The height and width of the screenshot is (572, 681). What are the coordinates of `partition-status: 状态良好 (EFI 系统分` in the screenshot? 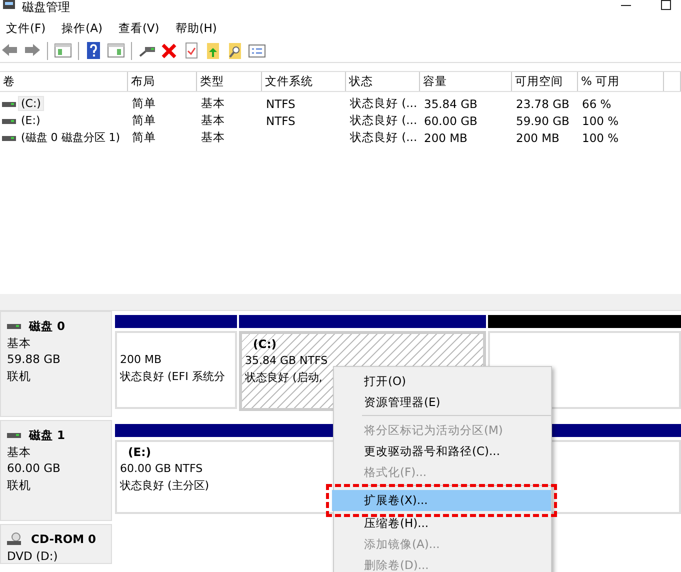 It's located at (172, 377).